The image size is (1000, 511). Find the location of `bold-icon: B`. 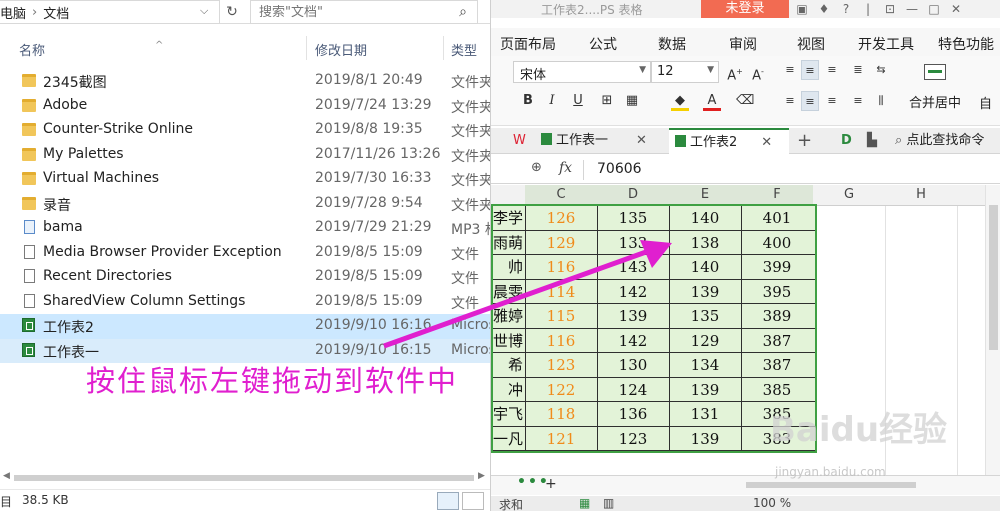

bold-icon: B is located at coordinates (528, 101).